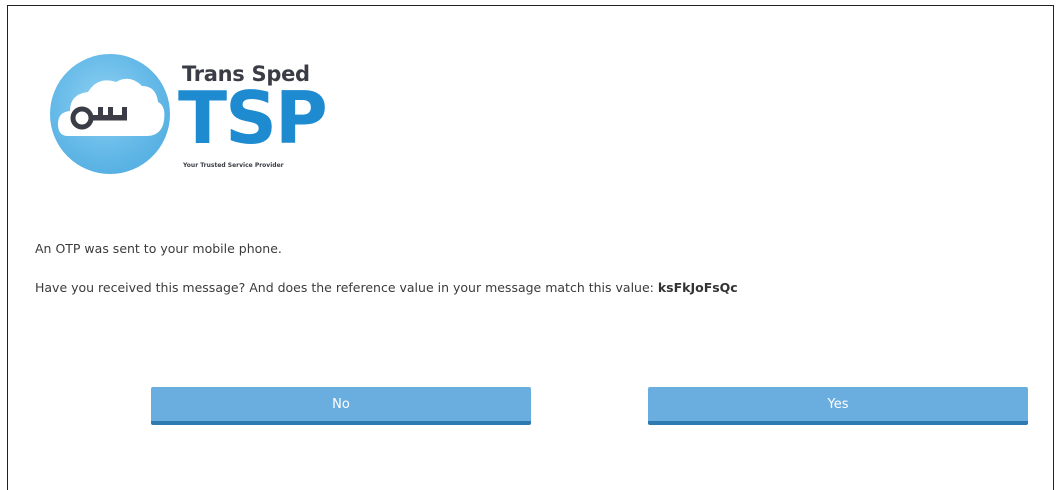  What do you see at coordinates (838, 406) in the screenshot?
I see `yes-button: Yes` at bounding box center [838, 406].